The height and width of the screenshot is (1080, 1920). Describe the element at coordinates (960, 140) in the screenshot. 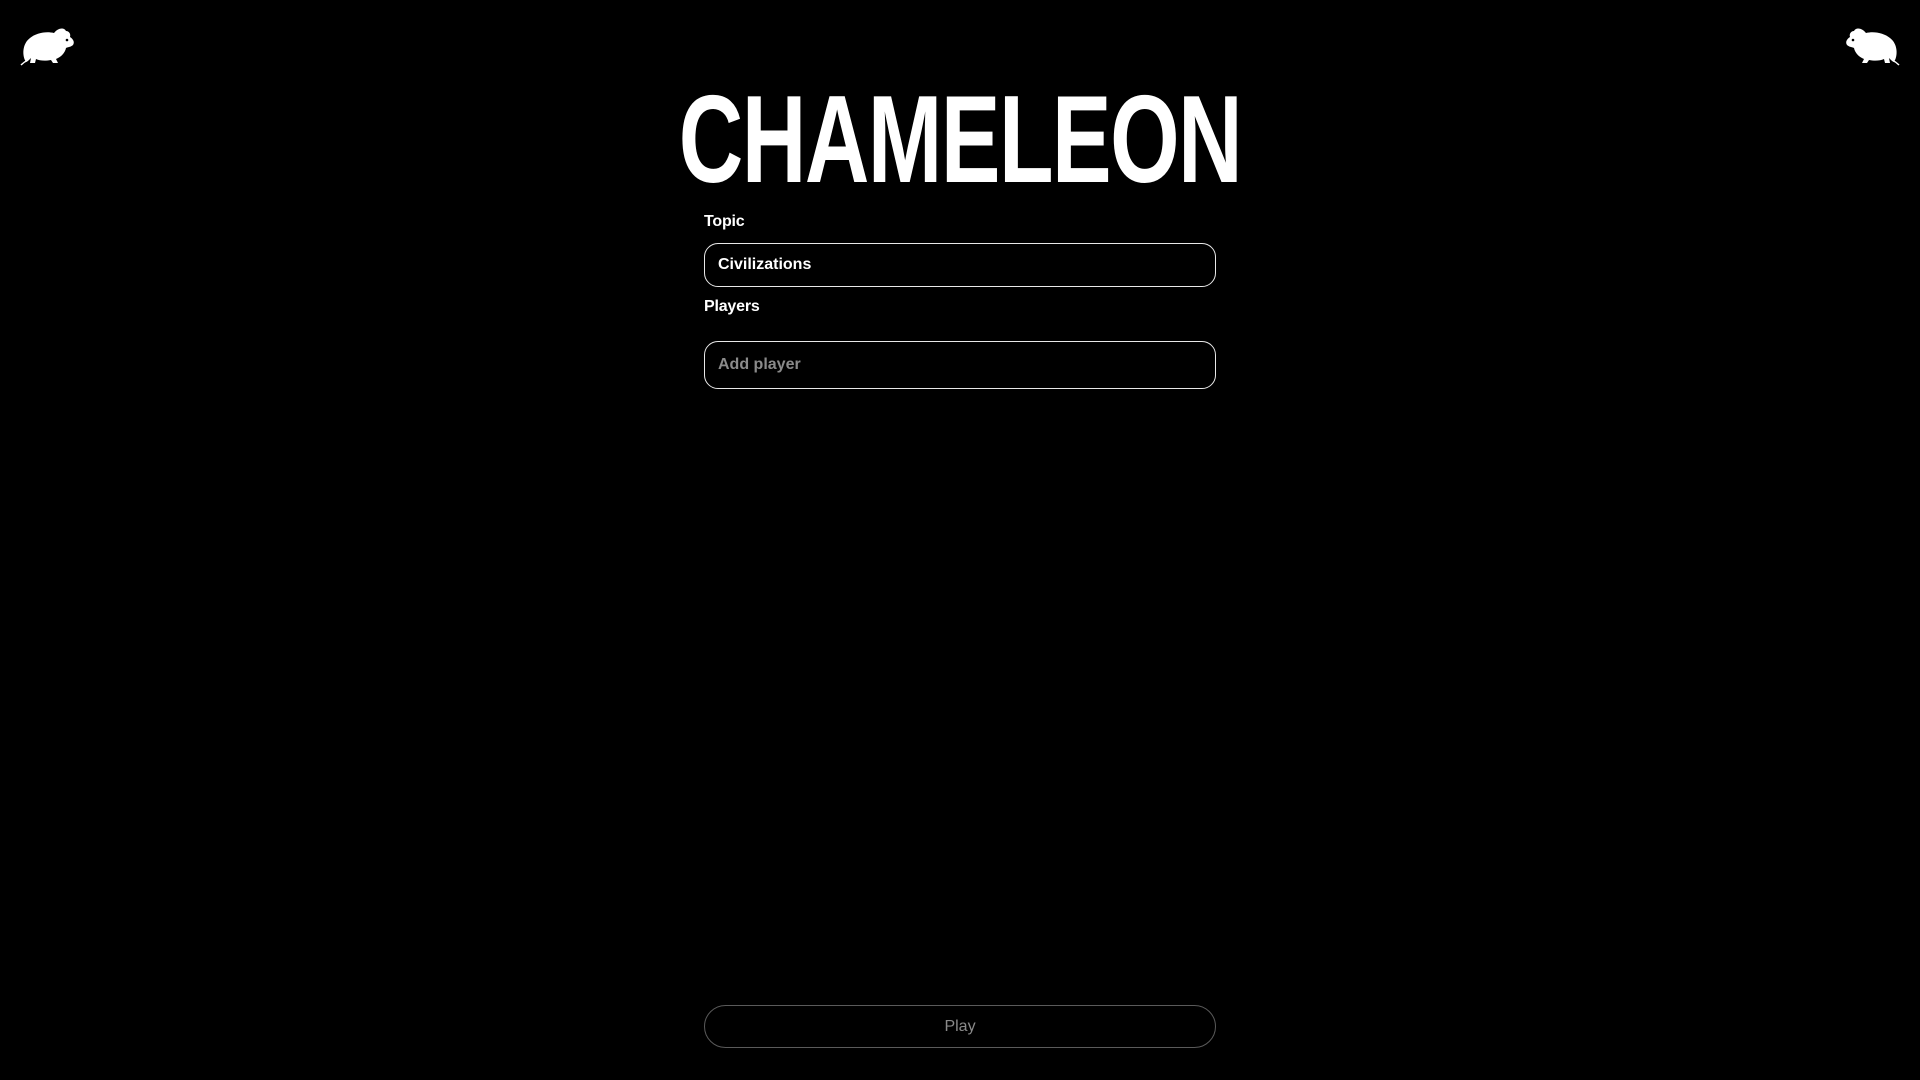

I see `page-title: CHAMELEON` at that location.